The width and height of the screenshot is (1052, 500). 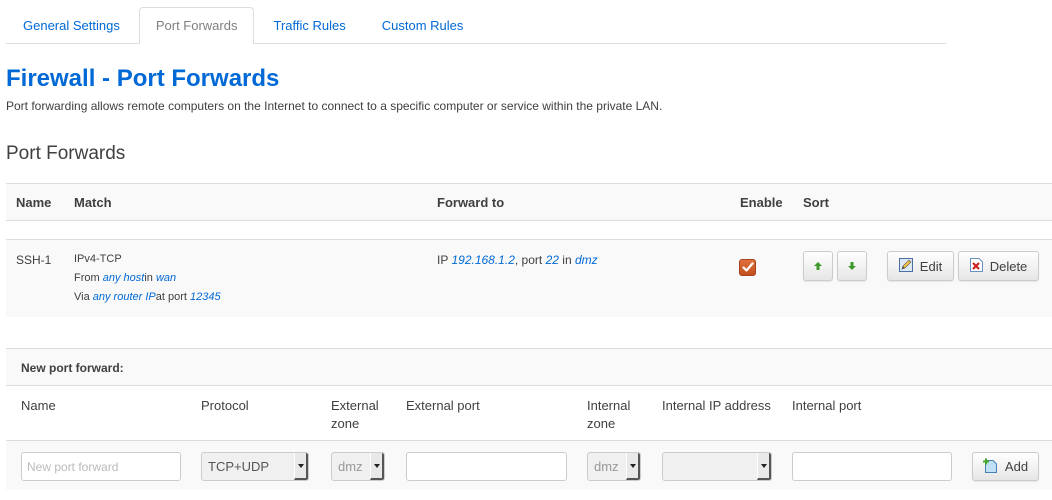 I want to click on protocol-select: TCP+UDP, so click(x=255, y=466).